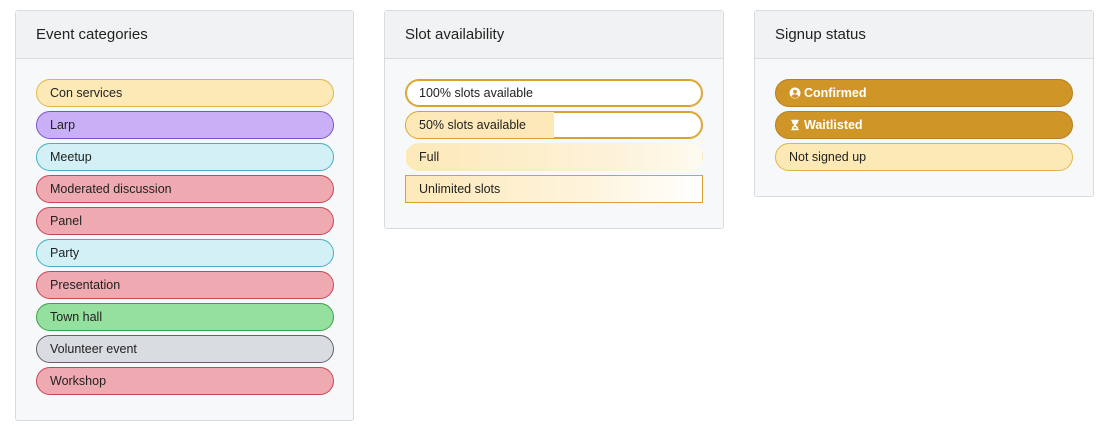  Describe the element at coordinates (185, 221) in the screenshot. I see `category-panel: Panel` at that location.